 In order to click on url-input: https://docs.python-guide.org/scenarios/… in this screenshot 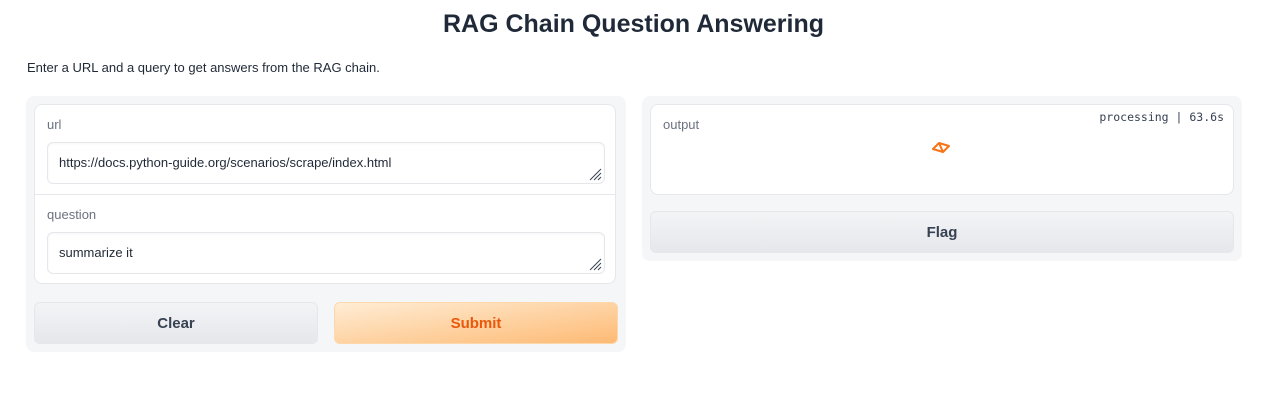, I will do `click(326, 163)`.